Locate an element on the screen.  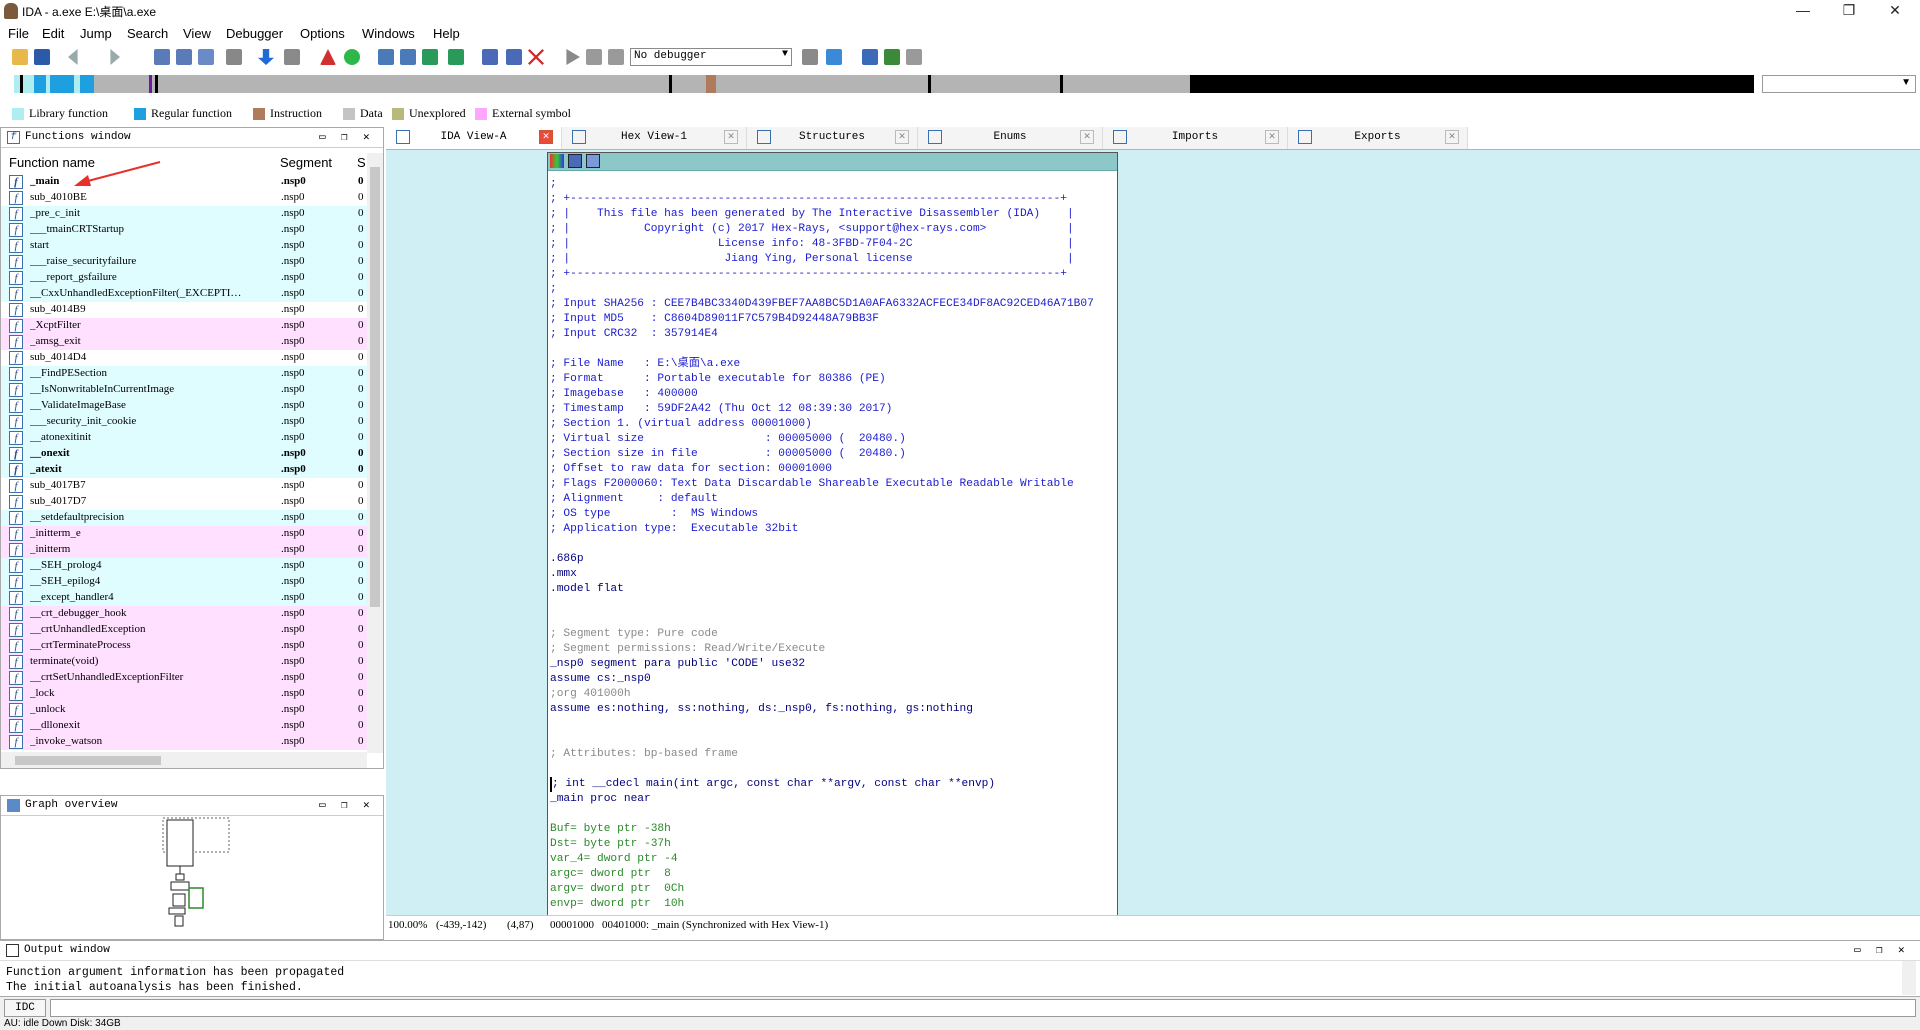
tab-hex-view-1: Hex View-1 ✕ is located at coordinates (654, 138).